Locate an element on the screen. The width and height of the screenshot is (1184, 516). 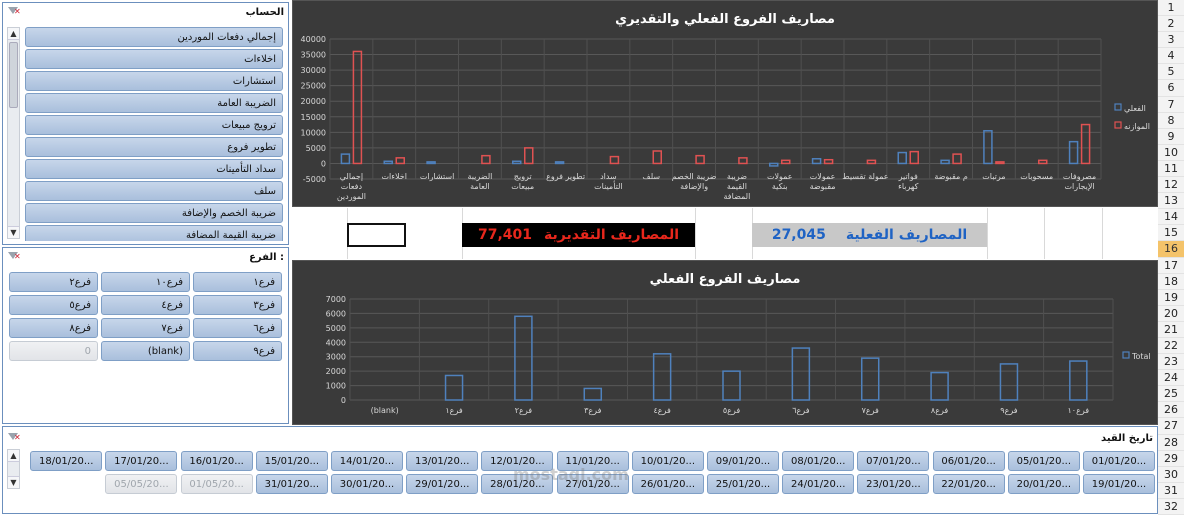
row-header: 17 is located at coordinates (1171, 265).